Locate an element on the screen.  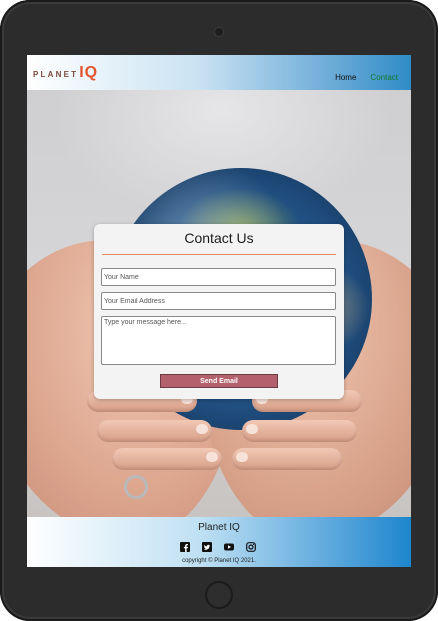
logo-iq-text: IQ is located at coordinates (89, 72).